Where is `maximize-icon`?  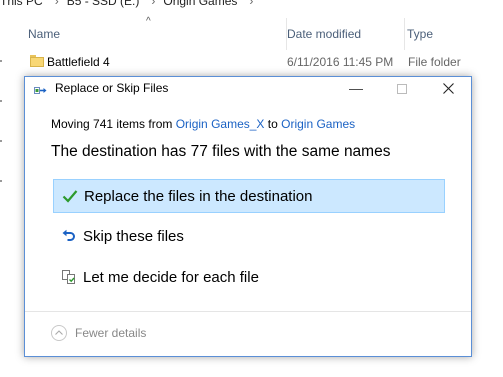
maximize-icon is located at coordinates (402, 89).